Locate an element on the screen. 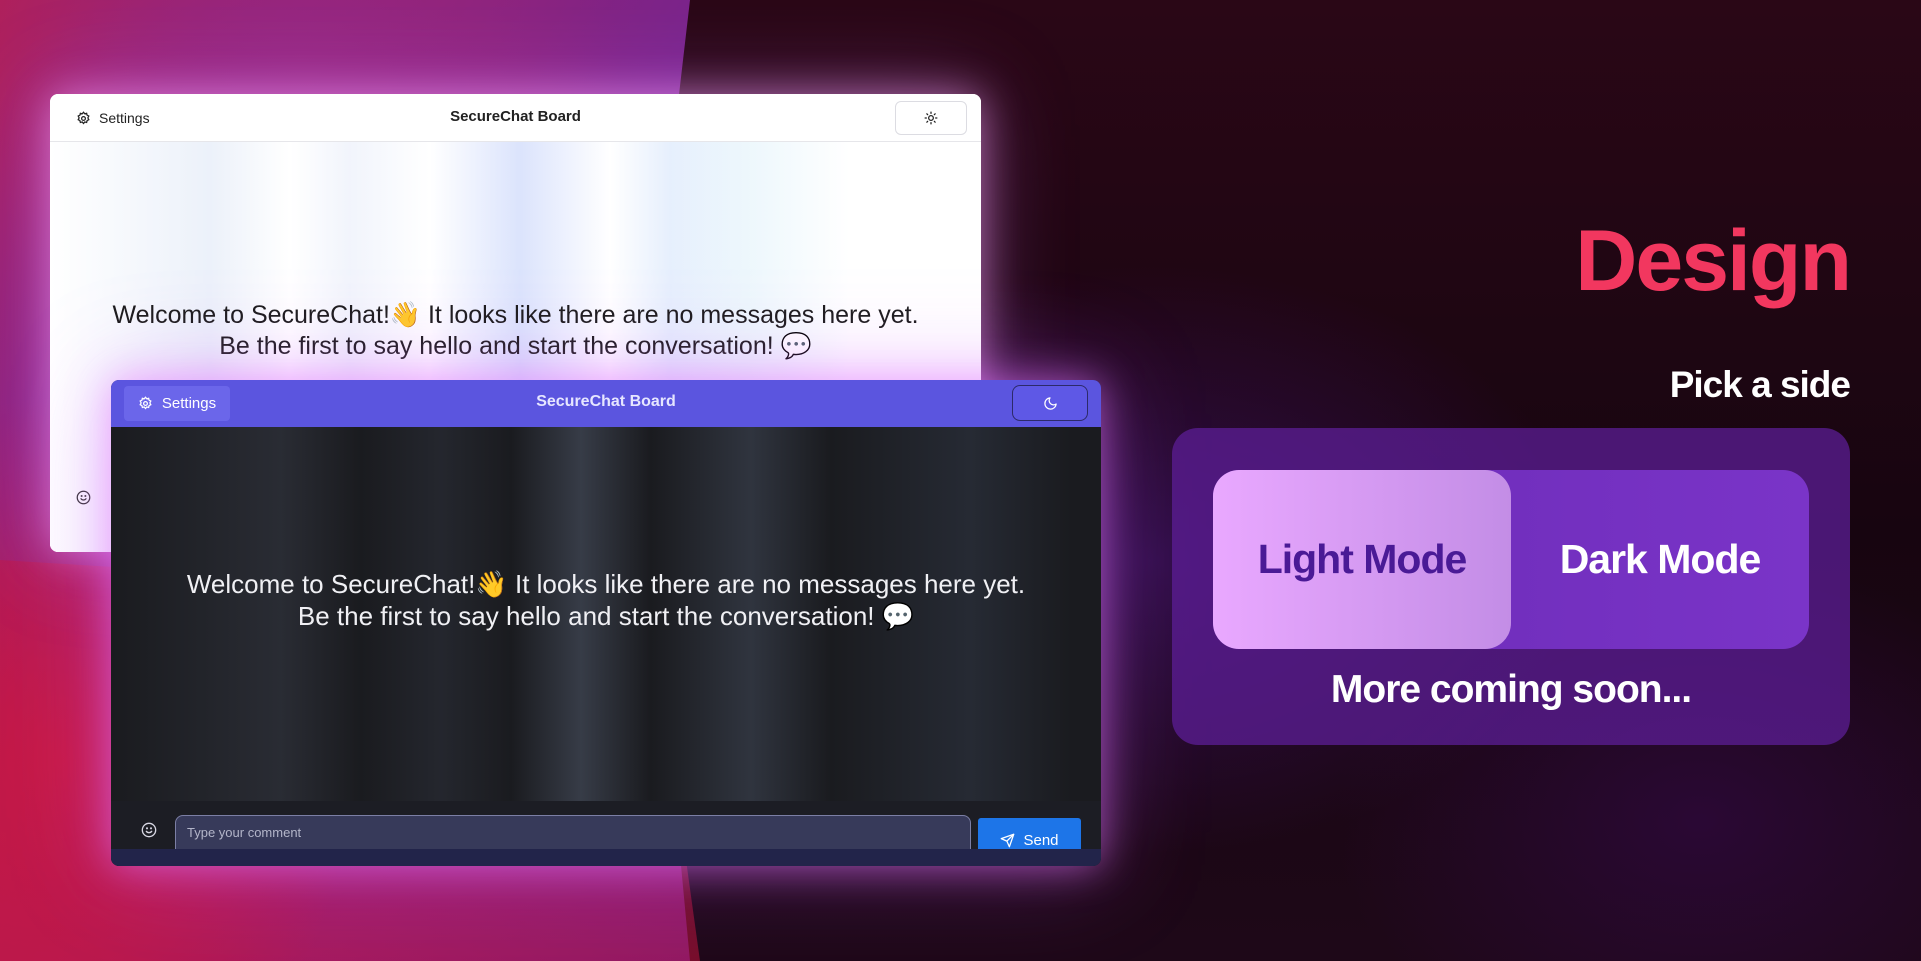 This screenshot has height=961, width=1921. light-mode-toggle-button is located at coordinates (931, 118).